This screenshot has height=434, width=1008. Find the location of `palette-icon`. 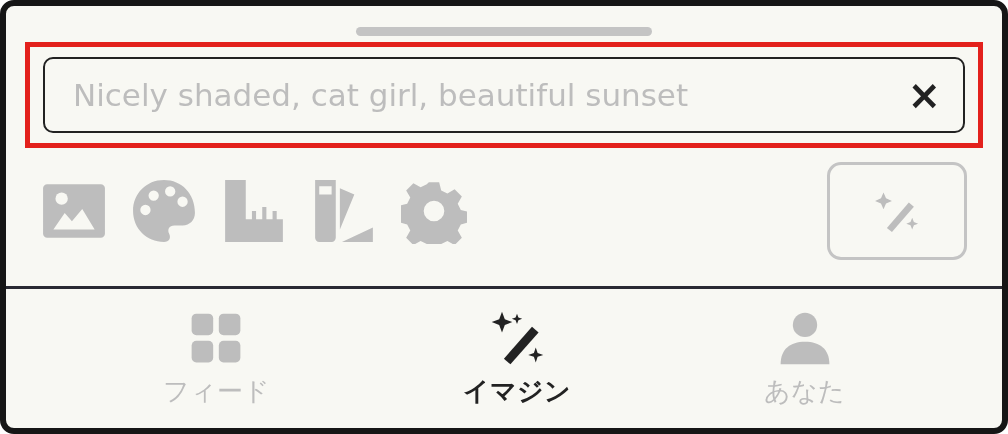

palette-icon is located at coordinates (164, 211).